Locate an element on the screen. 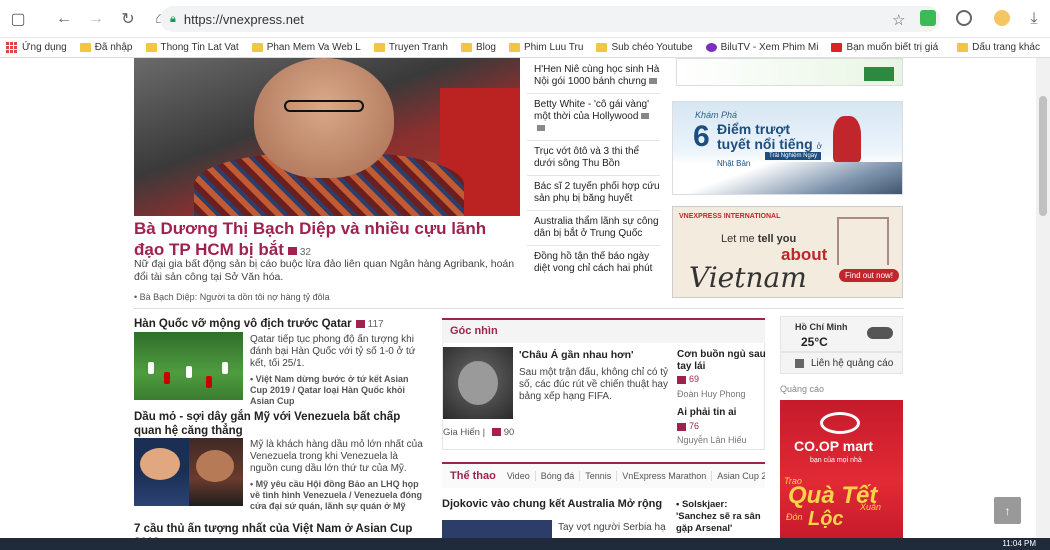 The image size is (1050, 550). section-goc-nhin-header: Góc nhìn is located at coordinates (603, 330).